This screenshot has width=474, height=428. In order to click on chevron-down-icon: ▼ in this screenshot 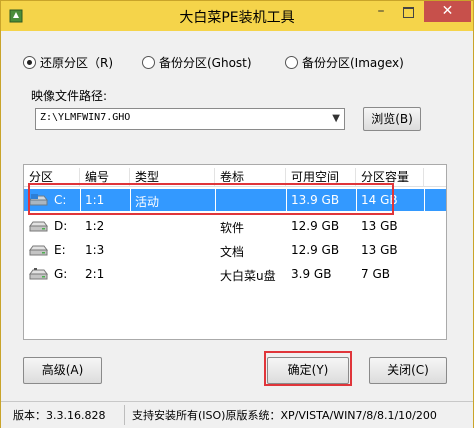, I will do `click(336, 118)`.